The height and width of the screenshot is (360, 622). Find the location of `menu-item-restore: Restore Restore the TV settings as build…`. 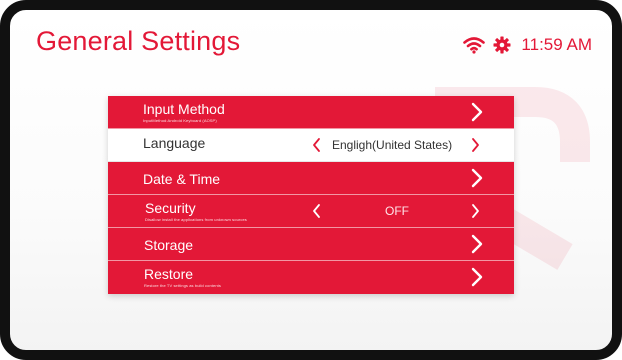

menu-item-restore: Restore Restore the TV settings as build… is located at coordinates (311, 277).